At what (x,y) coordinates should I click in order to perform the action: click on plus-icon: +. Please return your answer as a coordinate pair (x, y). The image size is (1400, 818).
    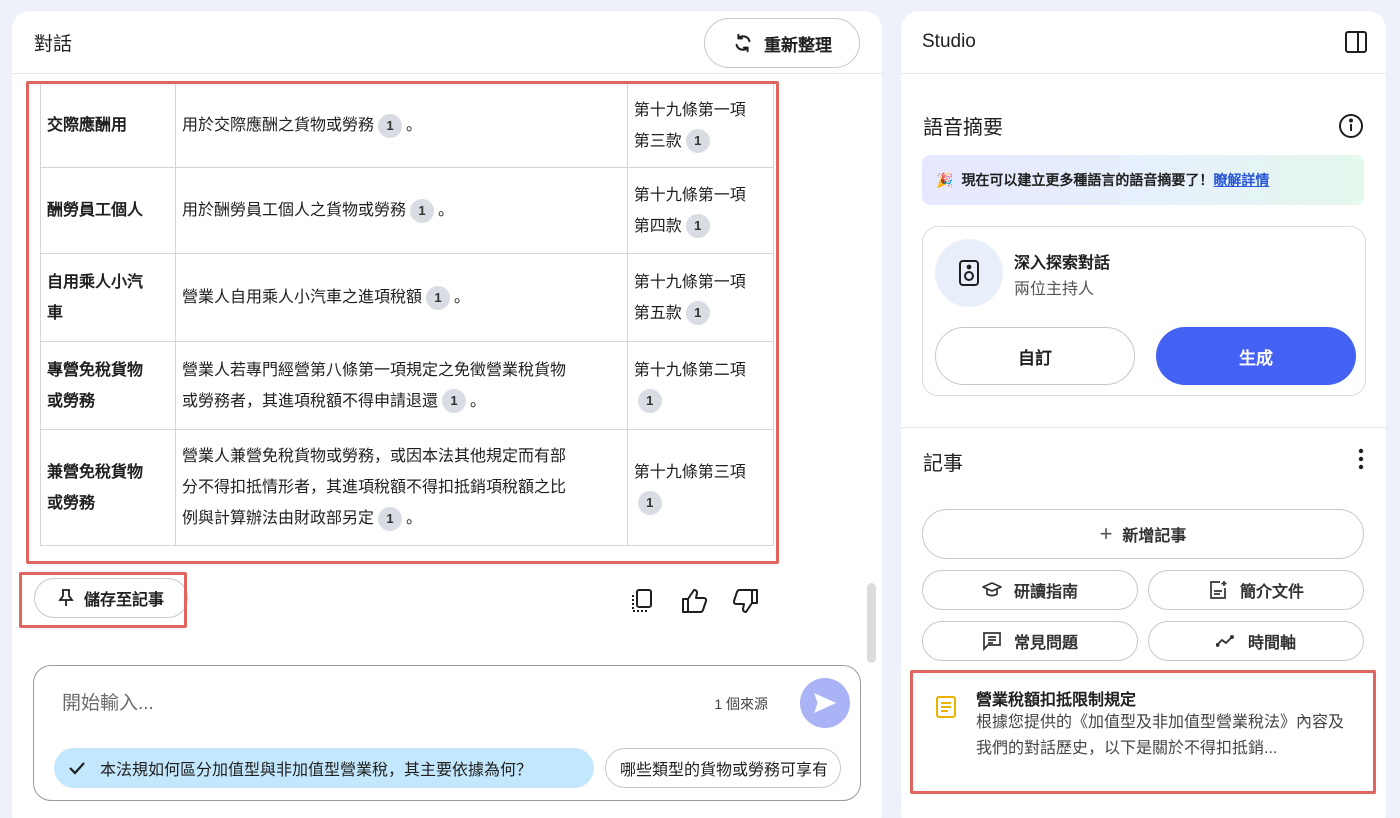
    Looking at the image, I should click on (1106, 533).